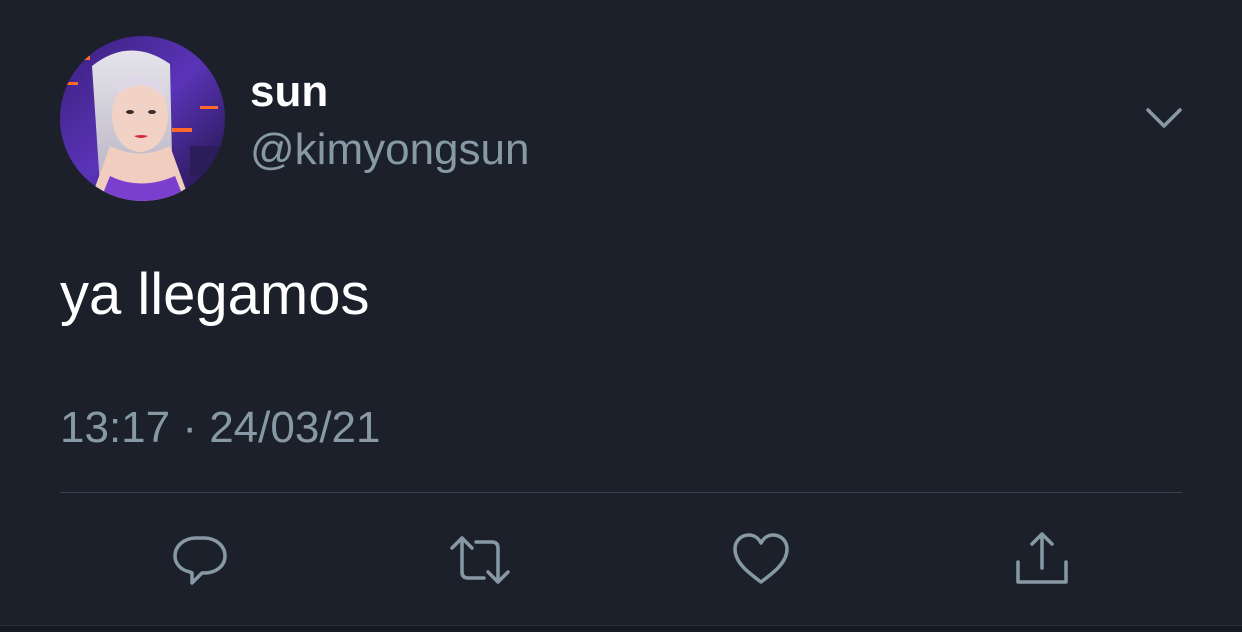 The image size is (1242, 632). Describe the element at coordinates (389, 150) in the screenshot. I see `user-handle: @kimyongsun` at that location.